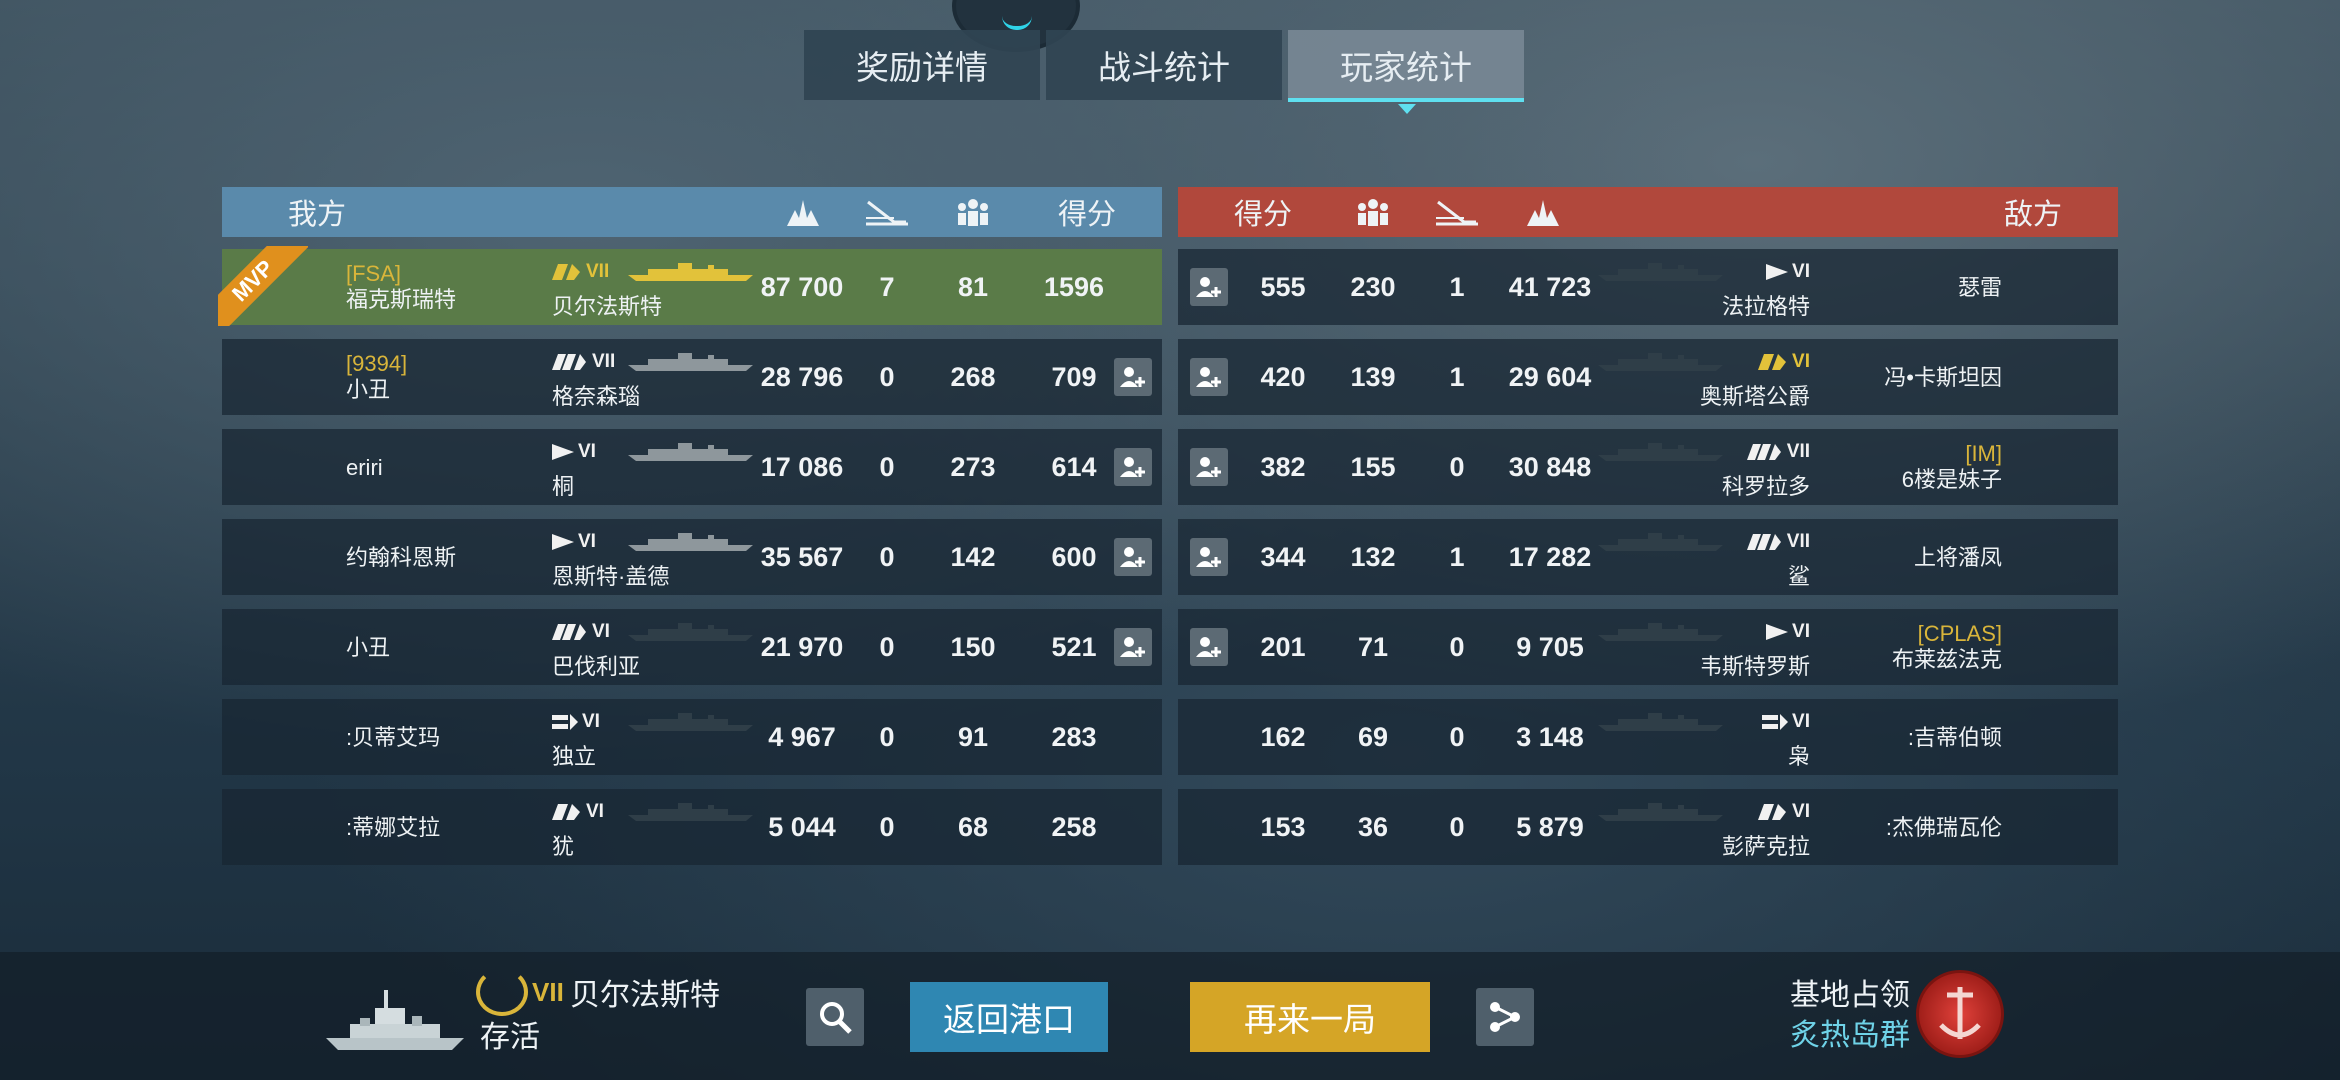 Image resolution: width=2340 pixels, height=1080 pixels. I want to click on kills-value: 7, so click(887, 286).